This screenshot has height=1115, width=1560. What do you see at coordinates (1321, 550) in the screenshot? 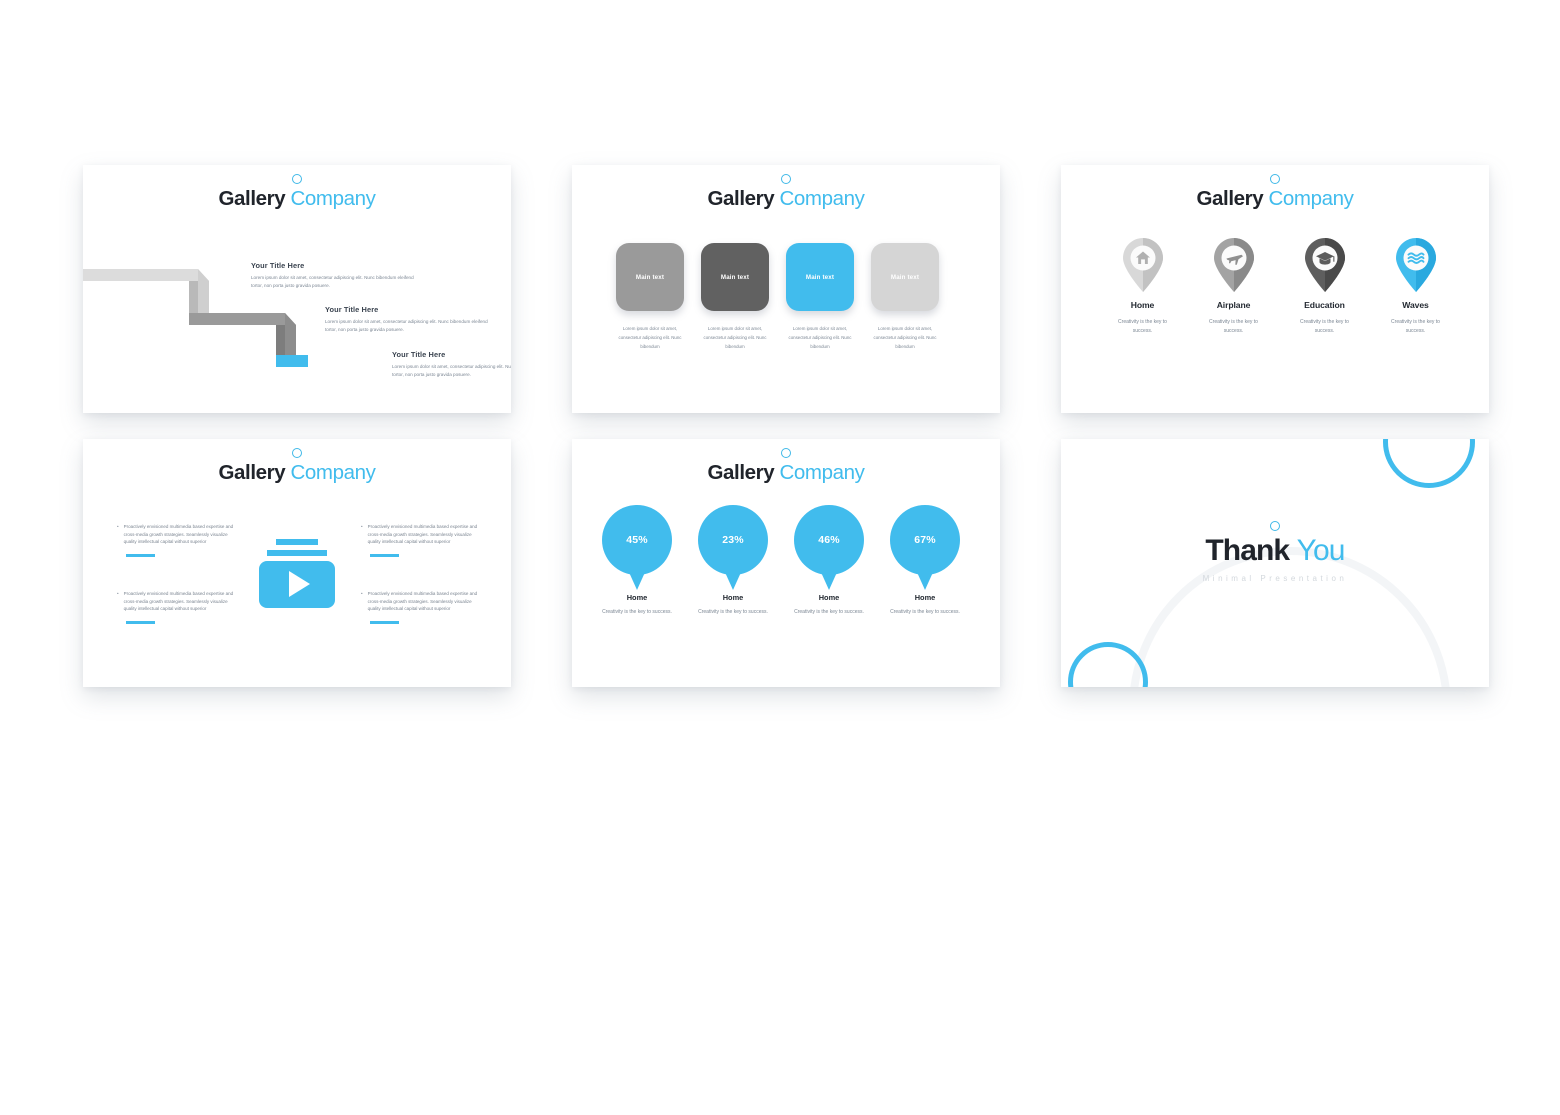
I see `title-accent: You` at bounding box center [1321, 550].